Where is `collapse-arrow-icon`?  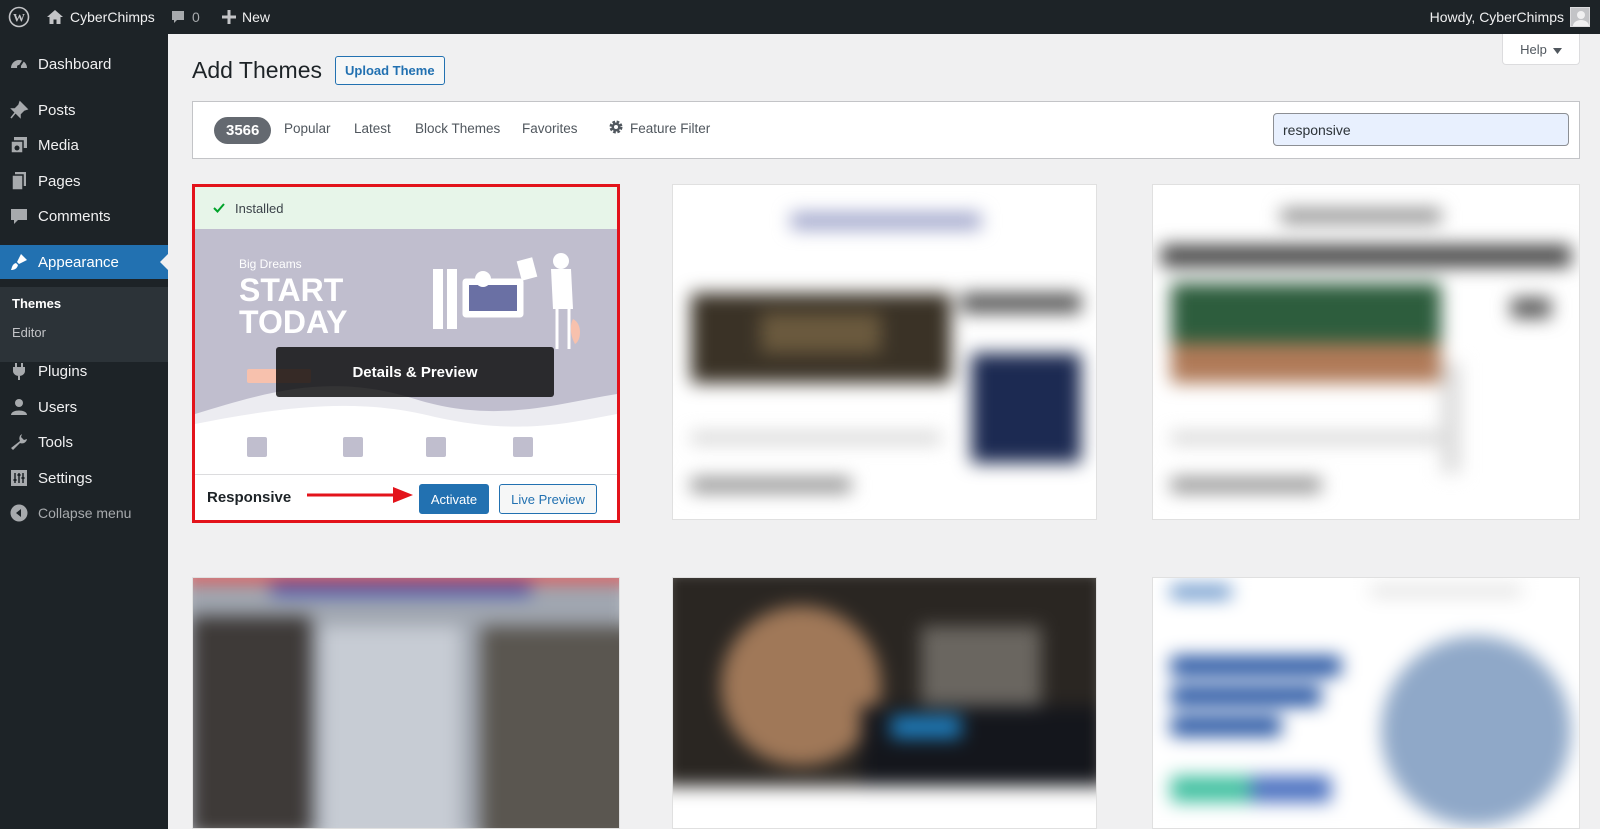
collapse-arrow-icon is located at coordinates (19, 513).